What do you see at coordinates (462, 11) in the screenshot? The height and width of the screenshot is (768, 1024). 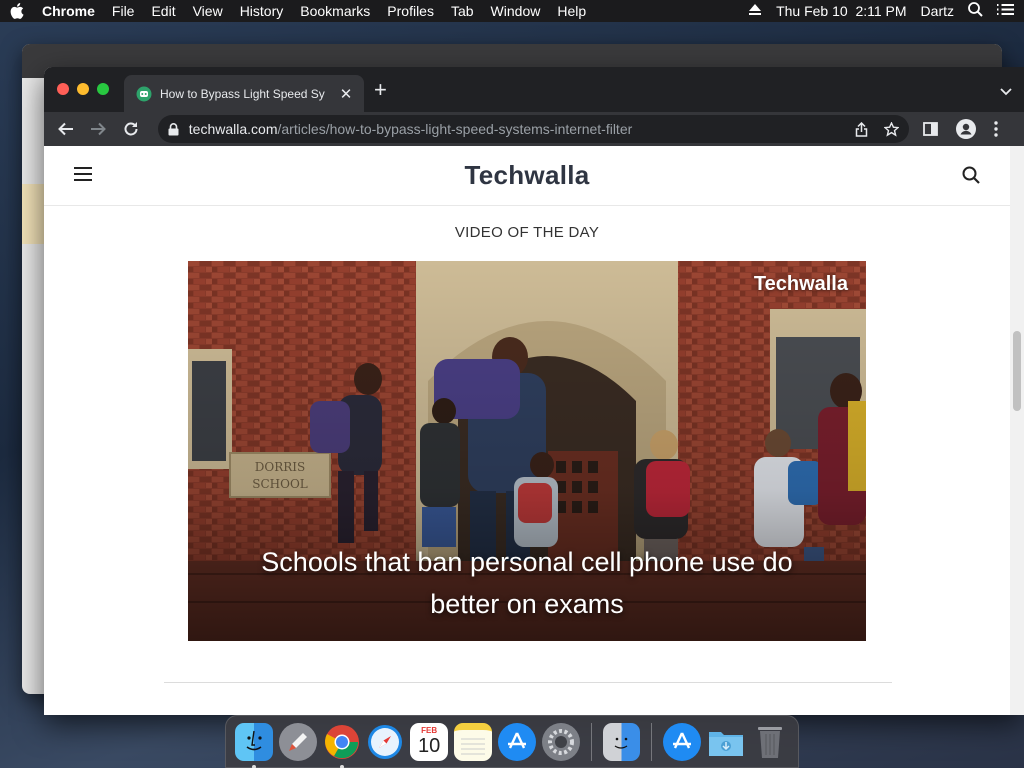 I see `menu-tab: Tab` at bounding box center [462, 11].